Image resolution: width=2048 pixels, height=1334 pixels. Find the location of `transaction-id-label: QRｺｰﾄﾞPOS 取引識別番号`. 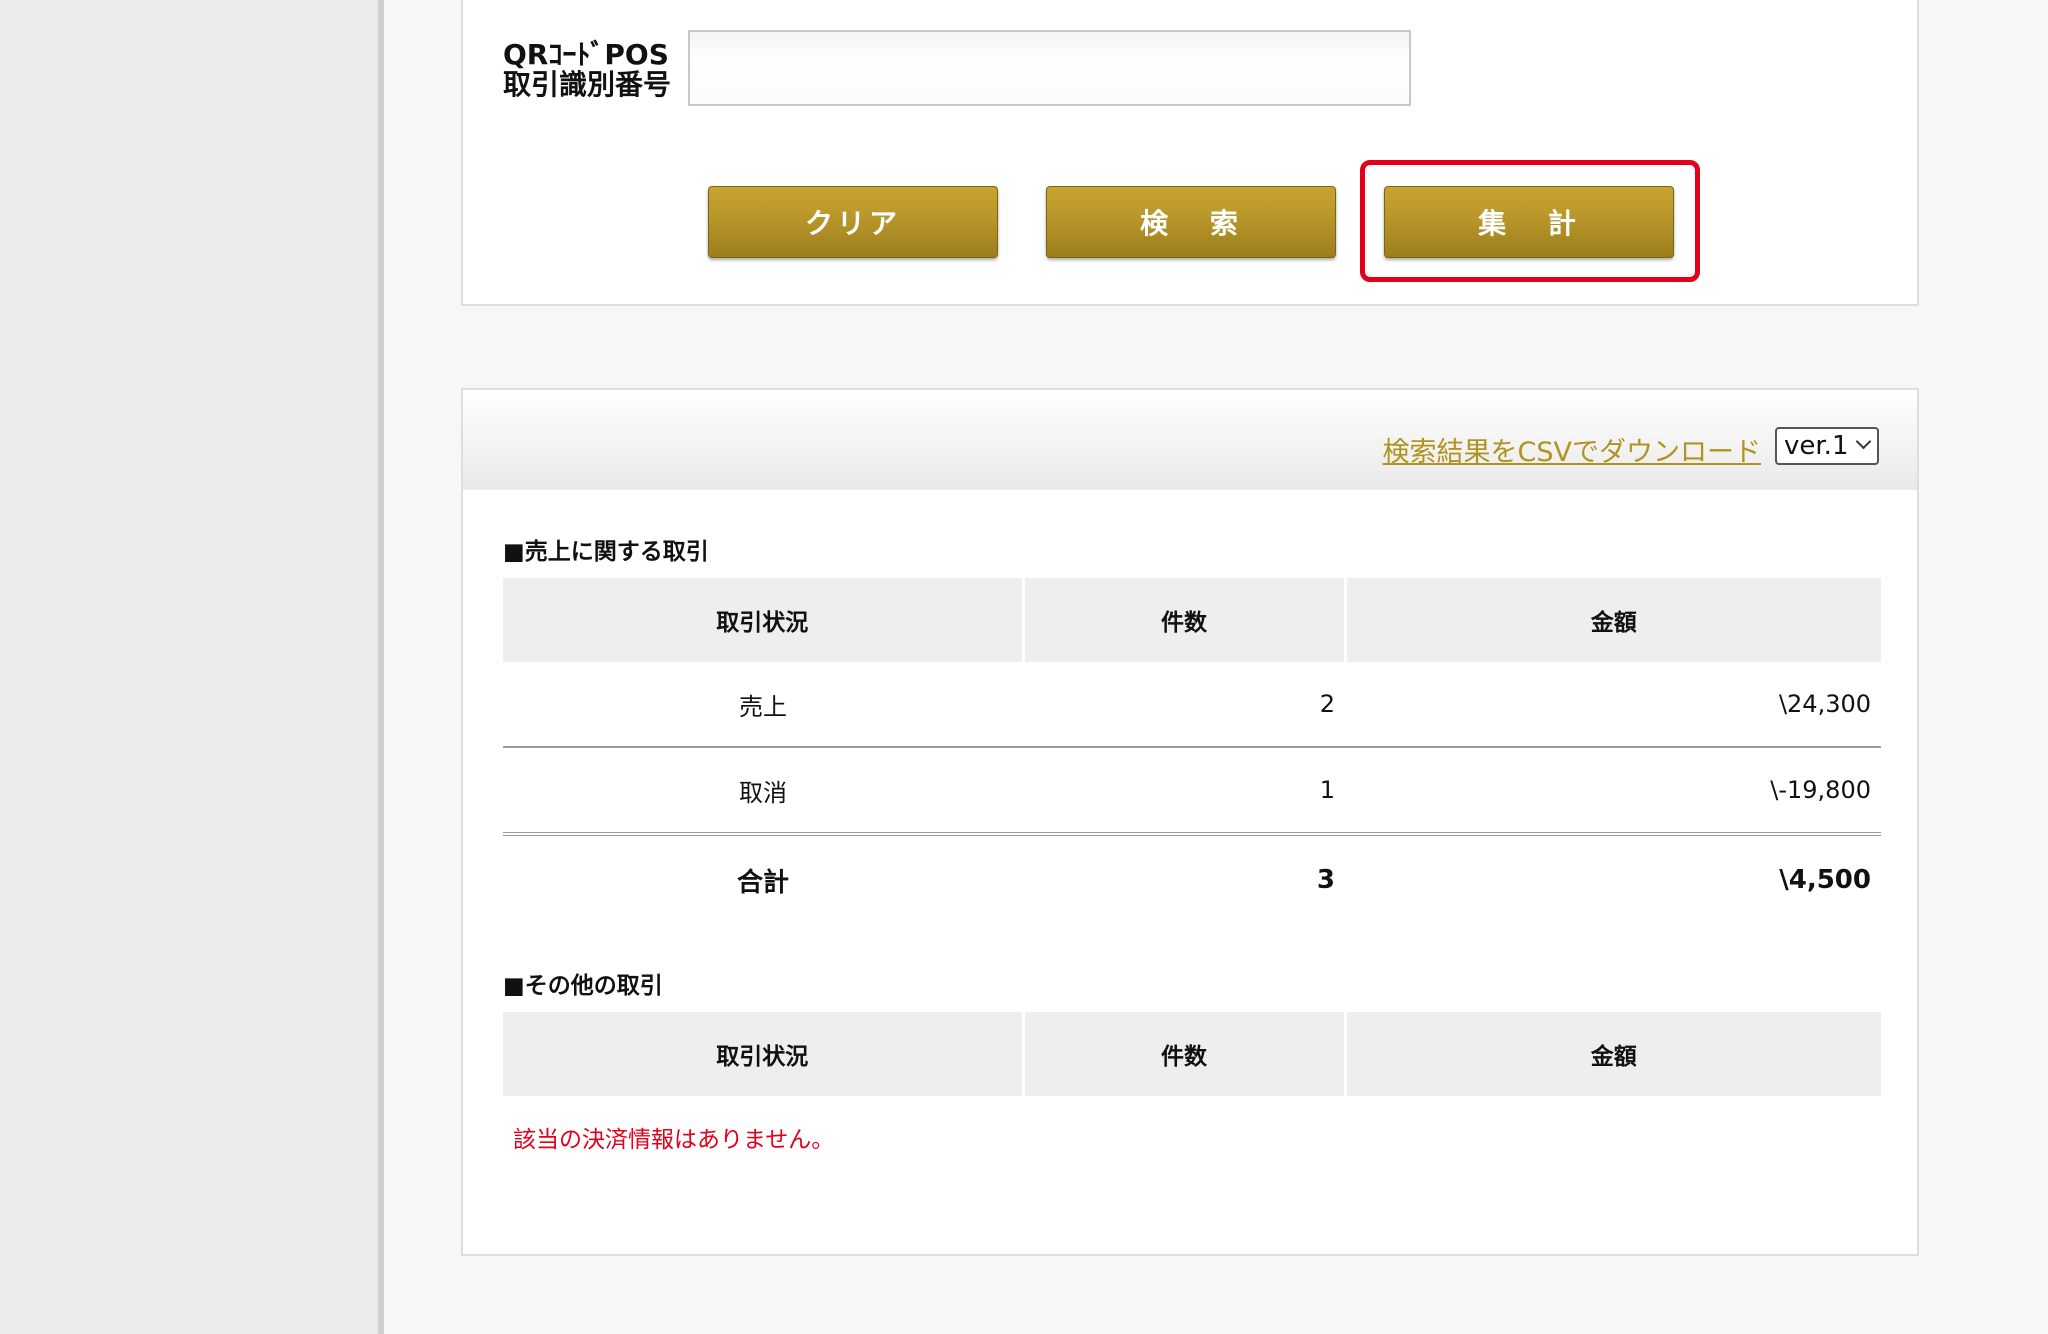

transaction-id-label: QRｺｰﾄﾞPOS 取引識別番号 is located at coordinates (587, 70).